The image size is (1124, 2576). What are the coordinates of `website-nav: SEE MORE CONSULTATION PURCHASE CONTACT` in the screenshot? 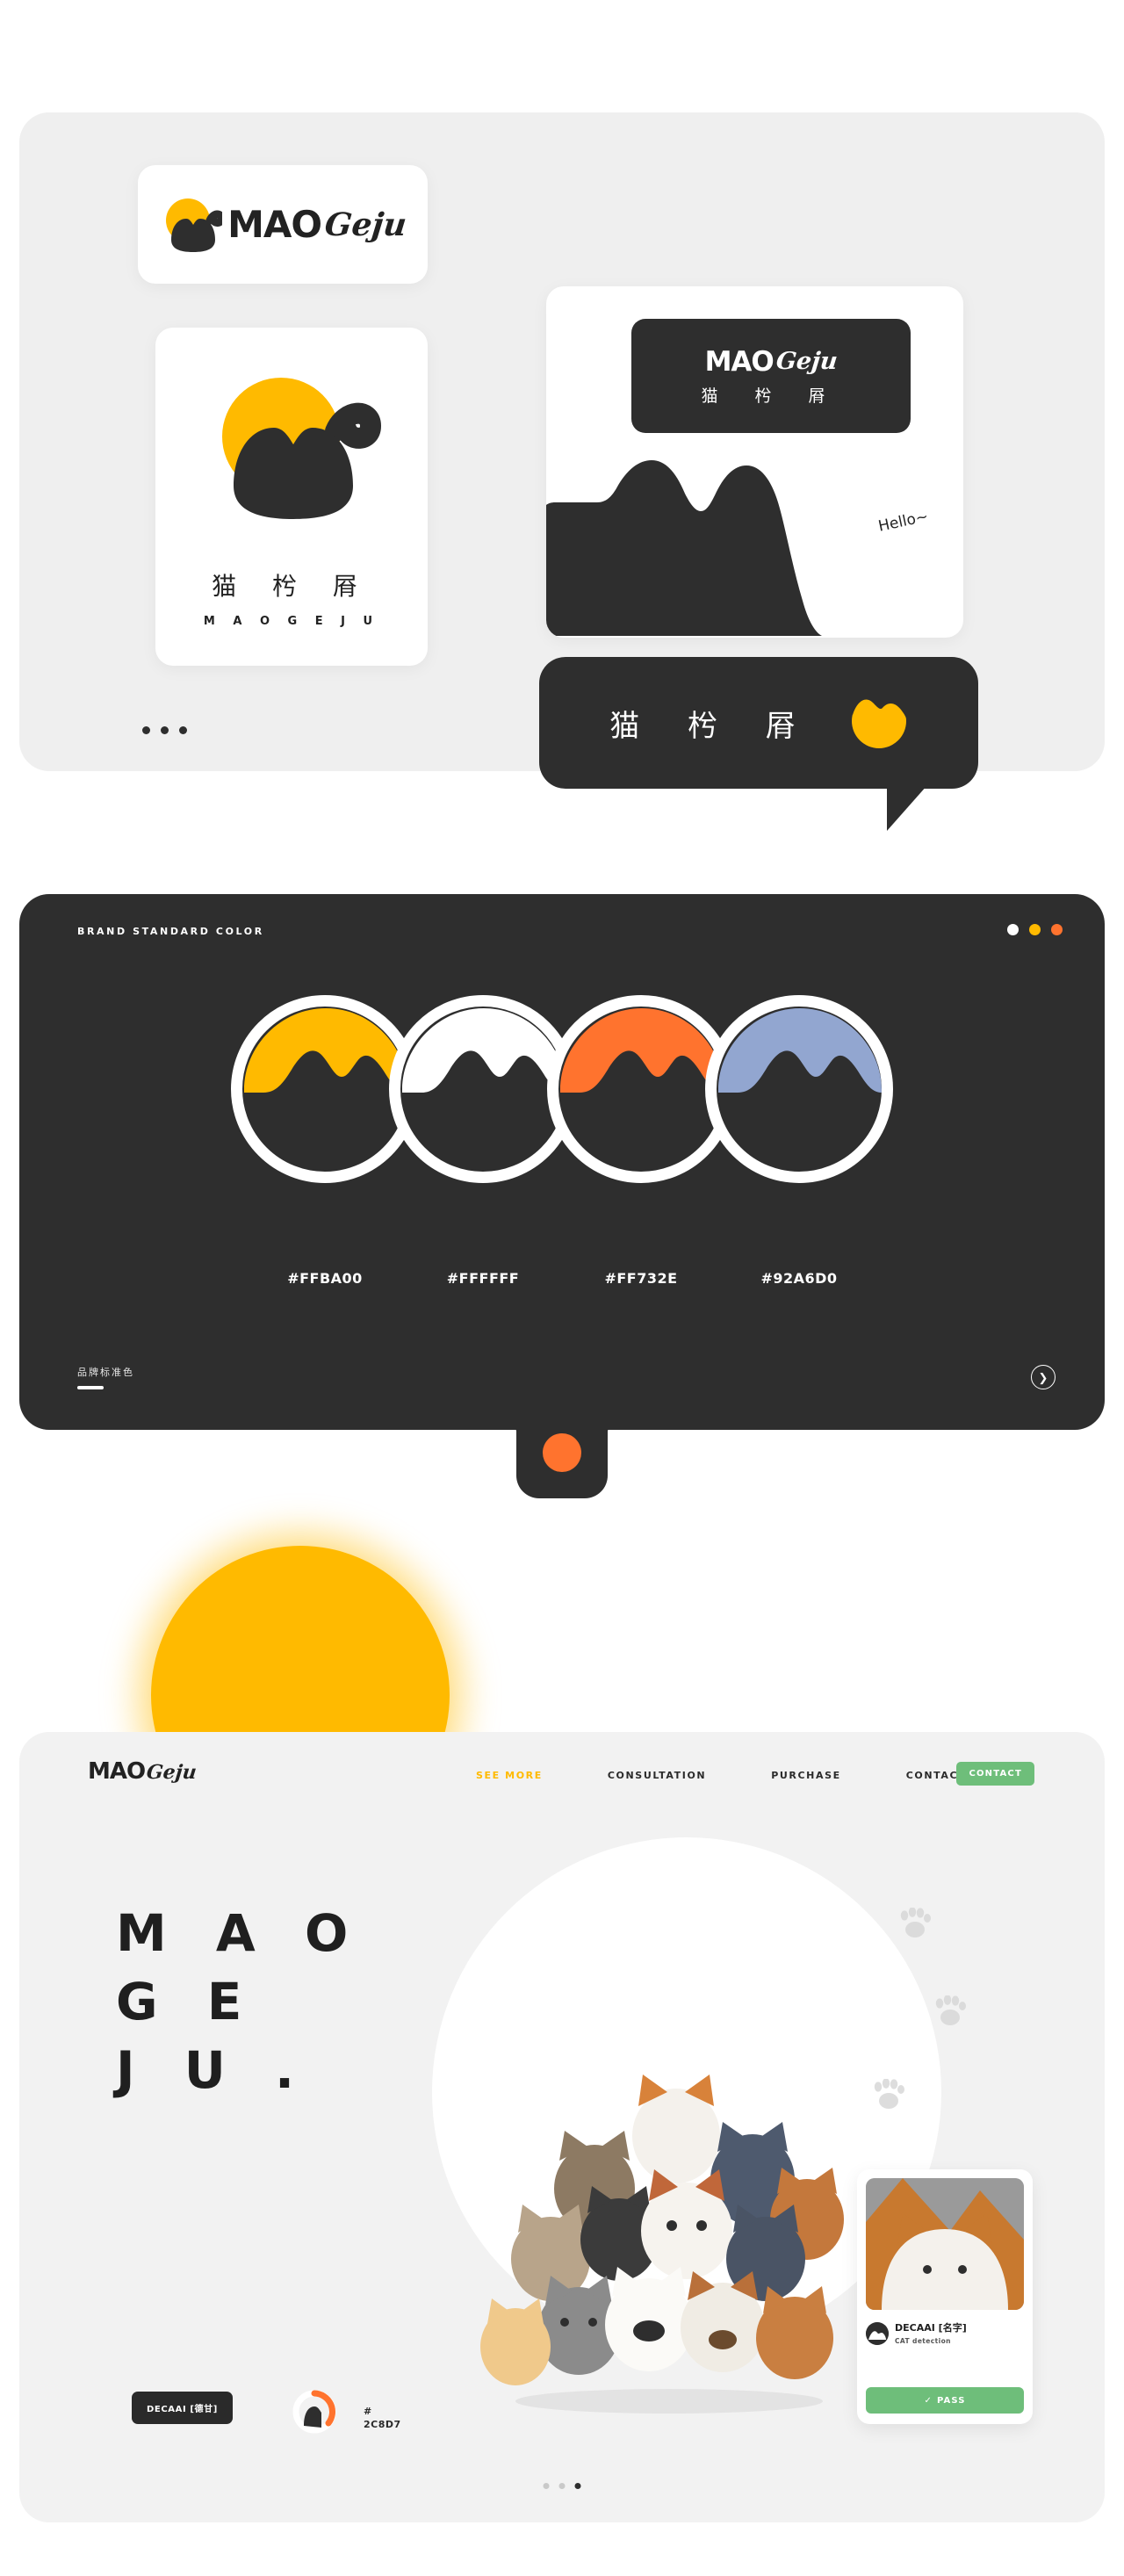 It's located at (754, 1775).